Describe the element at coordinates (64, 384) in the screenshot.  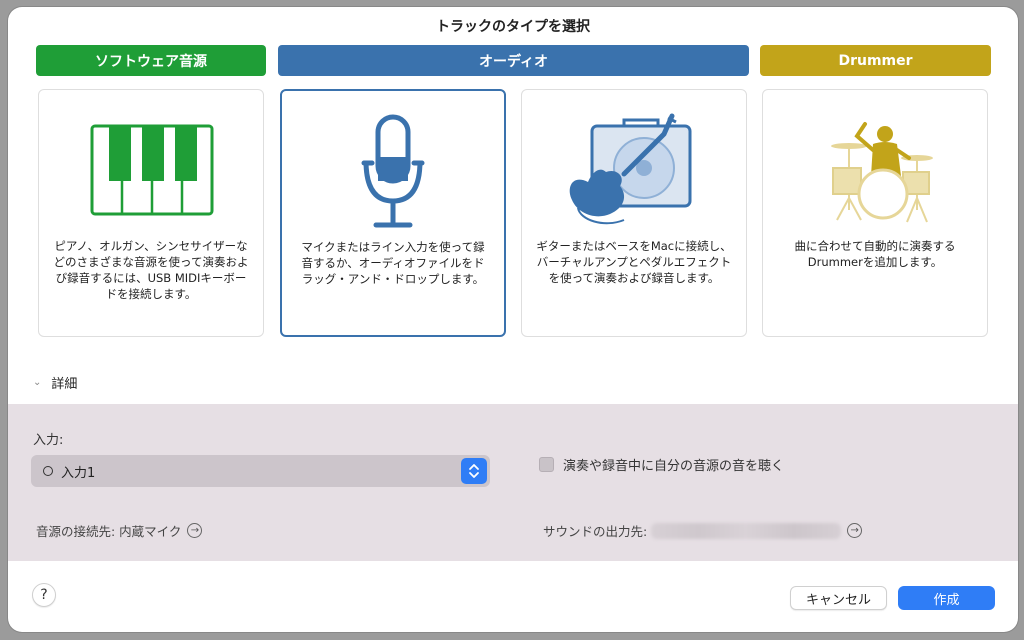
I see `details-label: 詳細` at that location.